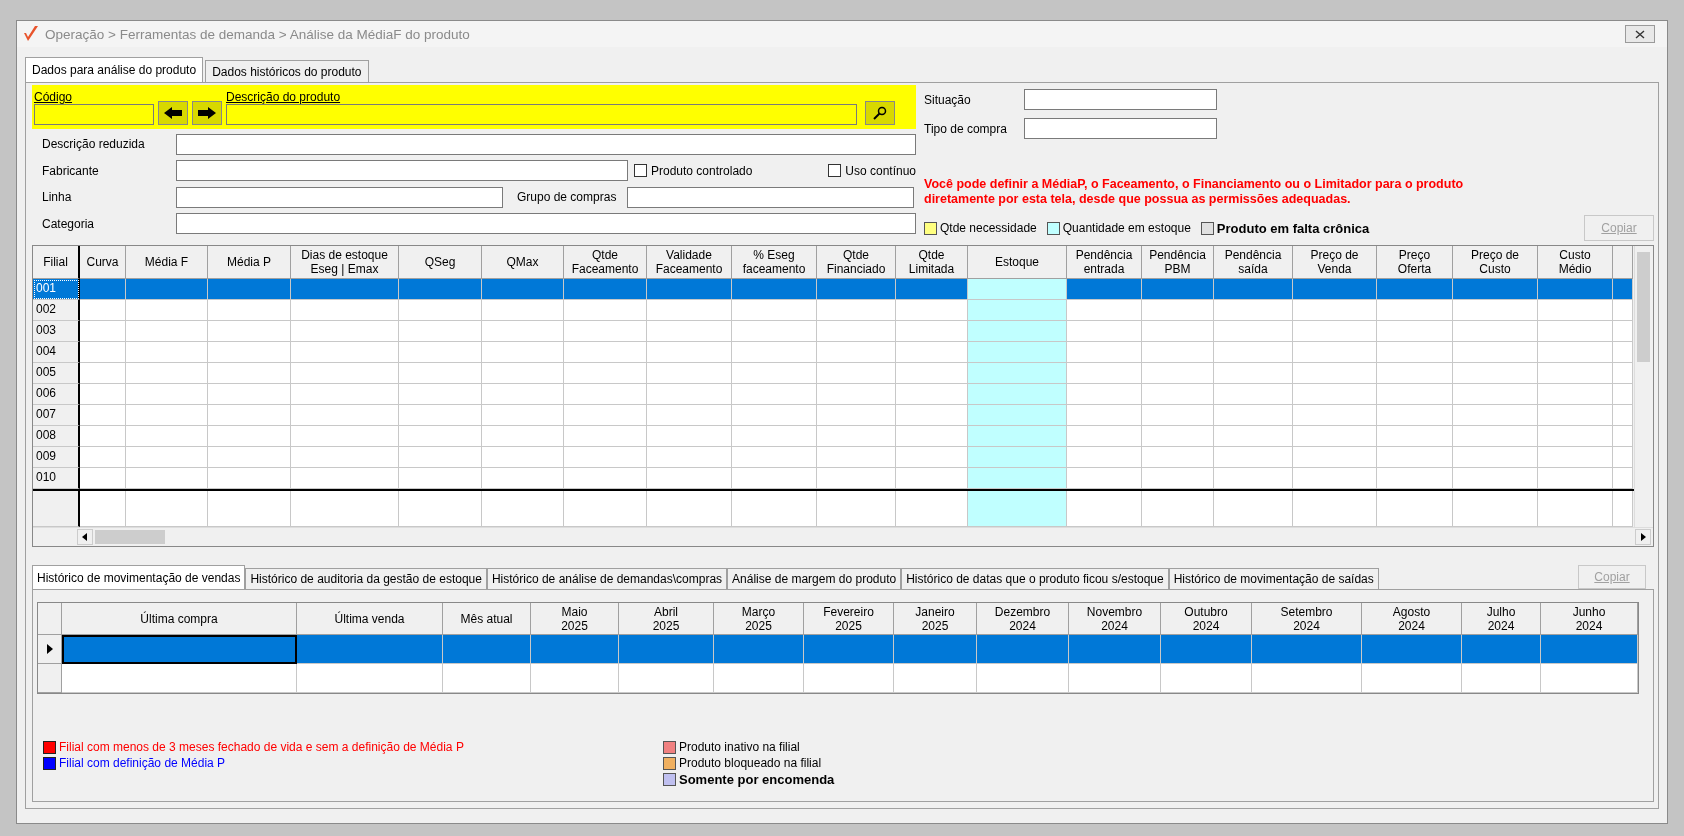 The image size is (1684, 836). I want to click on previous-button, so click(173, 113).